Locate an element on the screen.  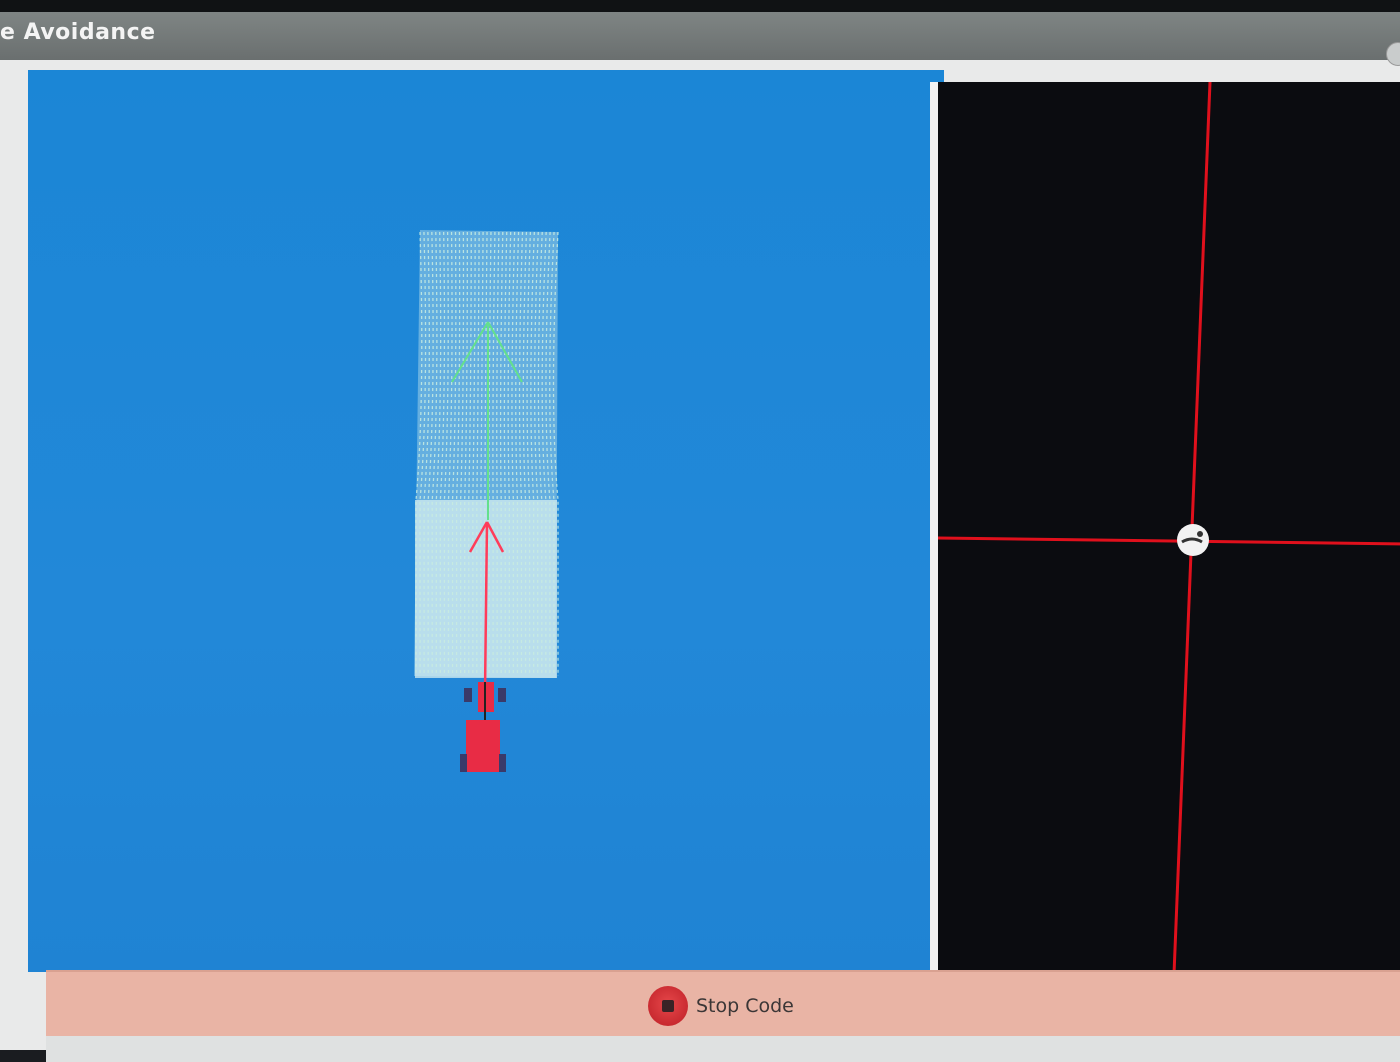
ball-icon is located at coordinates (1193, 540).